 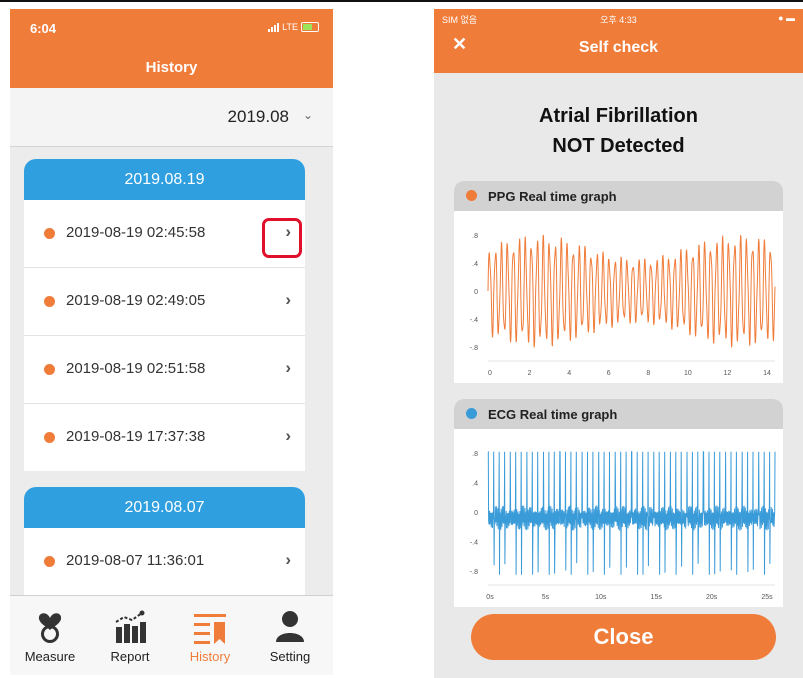 I want to click on close-button: Close, so click(x=623, y=637).